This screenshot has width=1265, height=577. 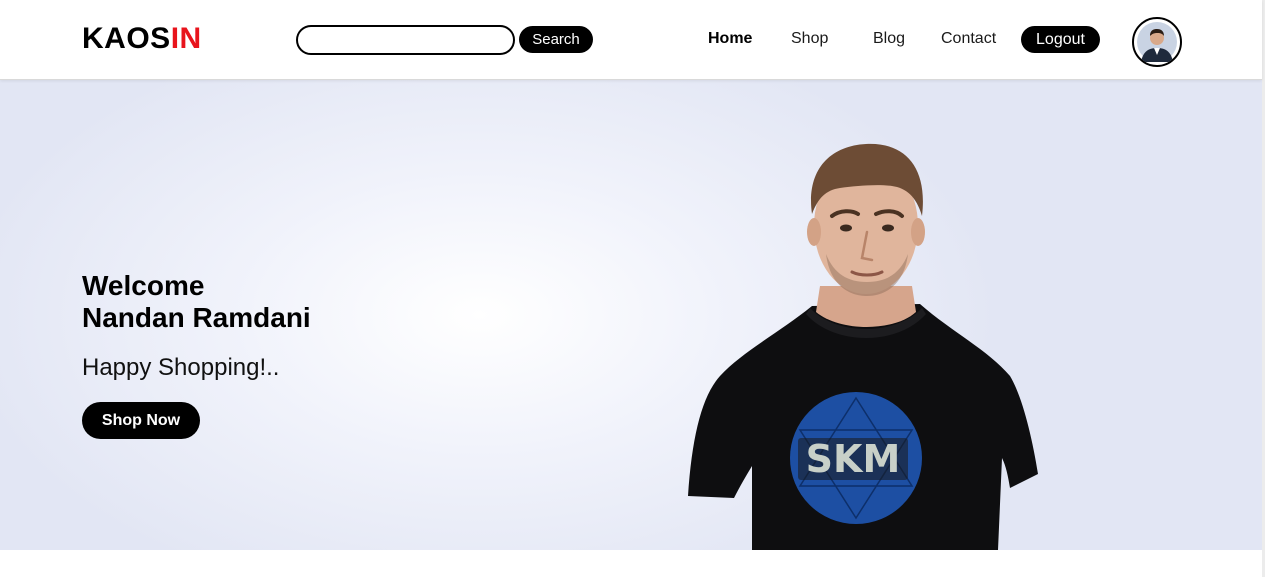 I want to click on hero-title-welcome: Welcome, so click(x=143, y=285).